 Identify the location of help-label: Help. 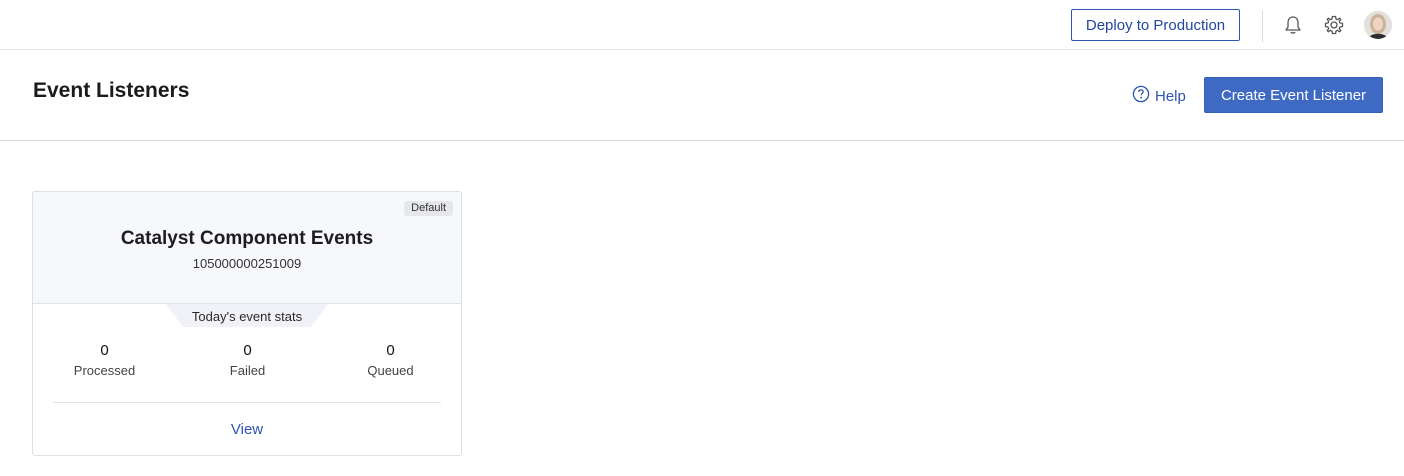
(1170, 96).